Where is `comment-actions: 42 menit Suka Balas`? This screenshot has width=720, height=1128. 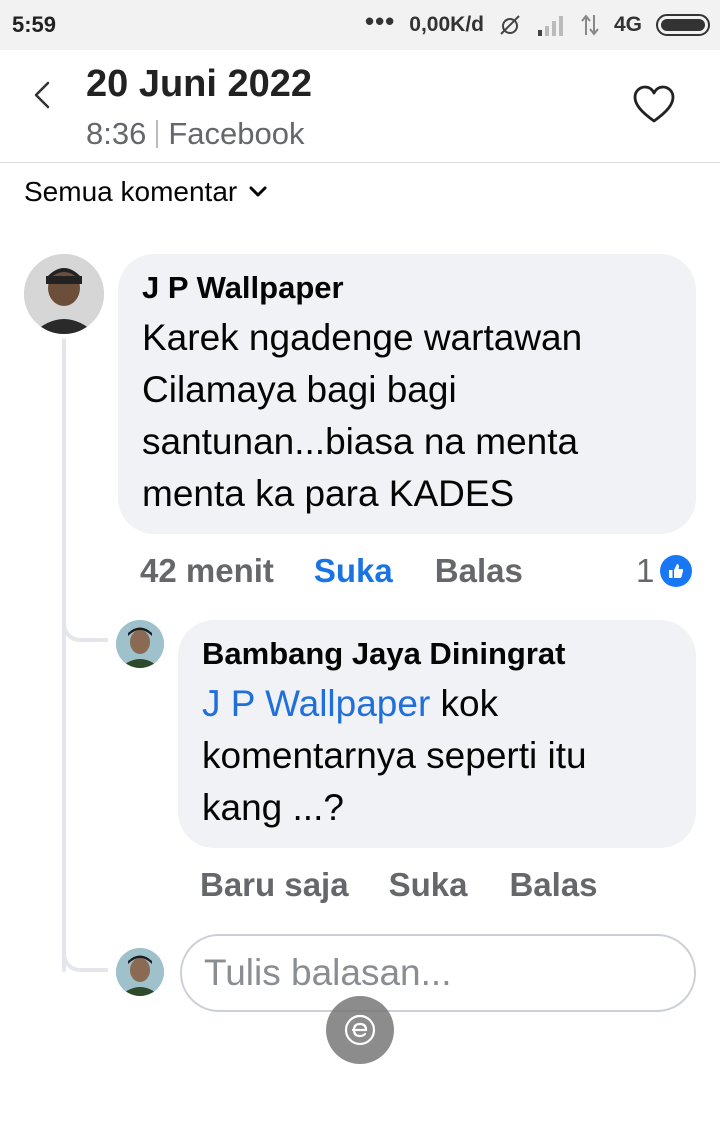
comment-actions: 42 menit Suka Balas is located at coordinates (331, 571).